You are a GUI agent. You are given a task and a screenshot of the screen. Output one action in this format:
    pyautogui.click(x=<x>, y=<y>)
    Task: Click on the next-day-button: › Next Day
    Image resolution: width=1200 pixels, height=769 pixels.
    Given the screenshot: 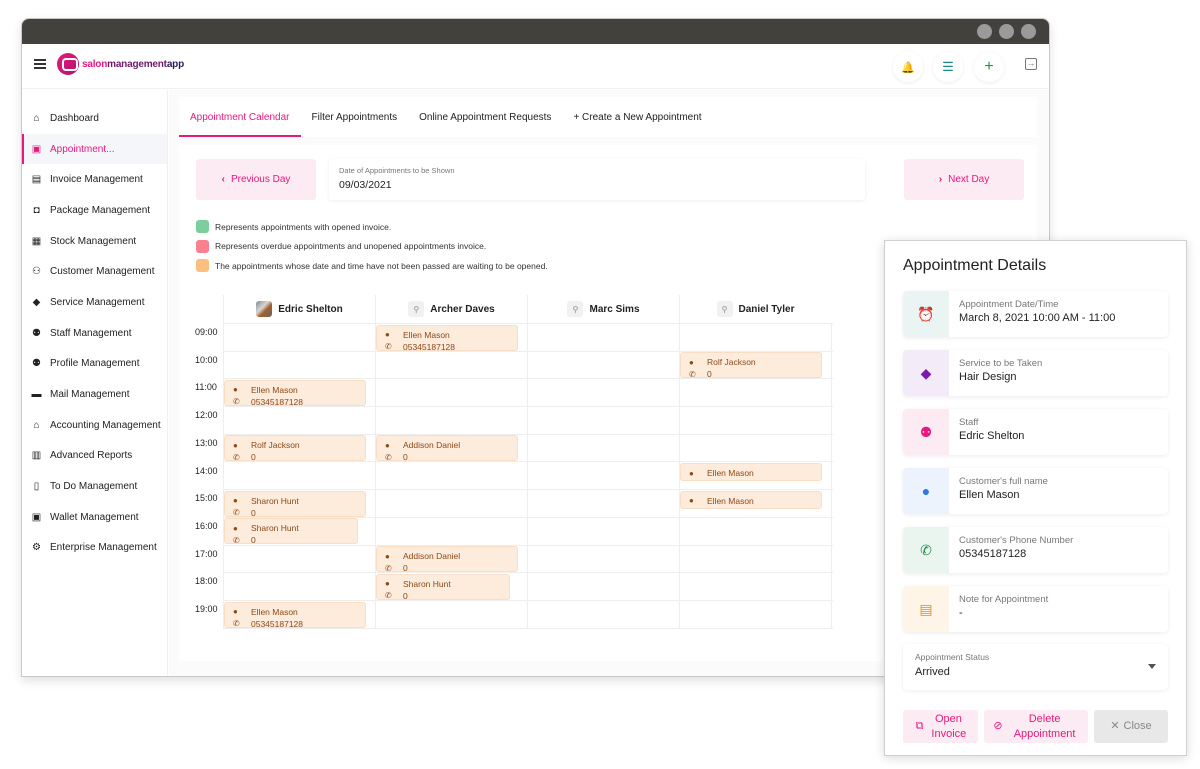 What is the action you would take?
    pyautogui.click(x=964, y=179)
    